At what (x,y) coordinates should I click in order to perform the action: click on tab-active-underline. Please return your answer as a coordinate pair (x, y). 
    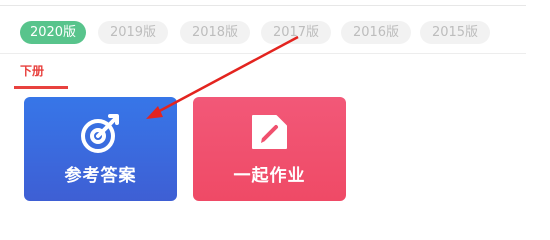
    Looking at the image, I should click on (41, 87).